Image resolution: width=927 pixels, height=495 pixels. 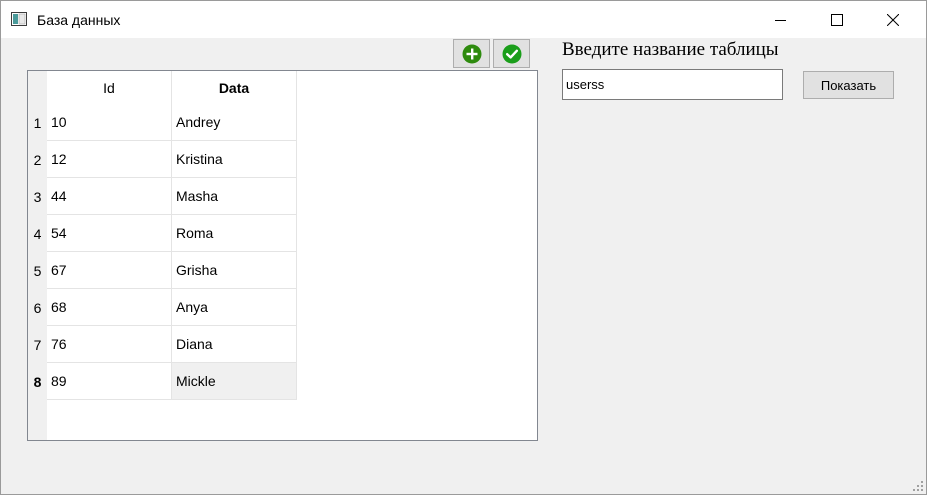 I want to click on save-changes-button, so click(x=511, y=53).